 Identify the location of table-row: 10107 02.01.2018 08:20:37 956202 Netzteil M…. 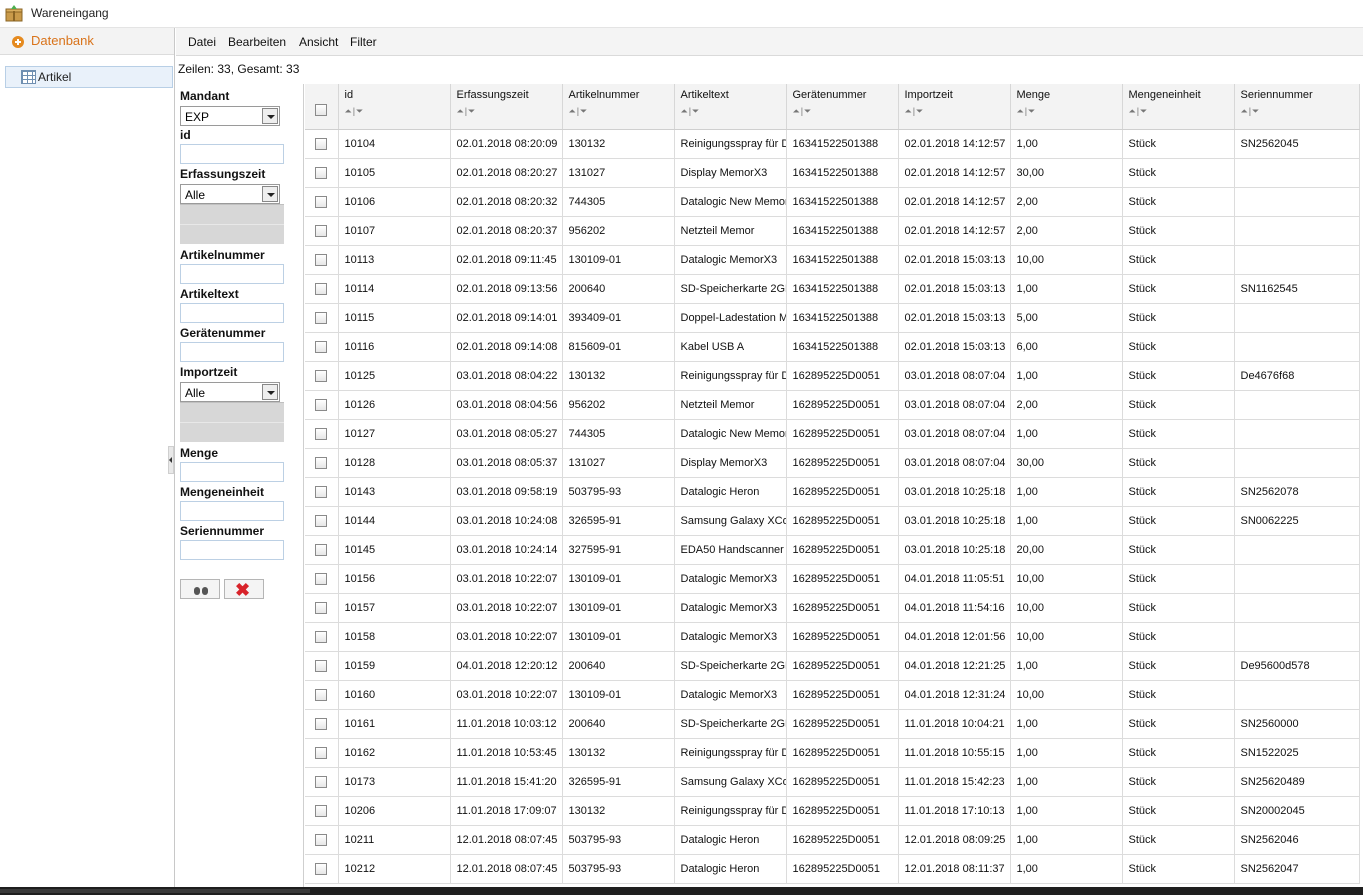
(832, 231).